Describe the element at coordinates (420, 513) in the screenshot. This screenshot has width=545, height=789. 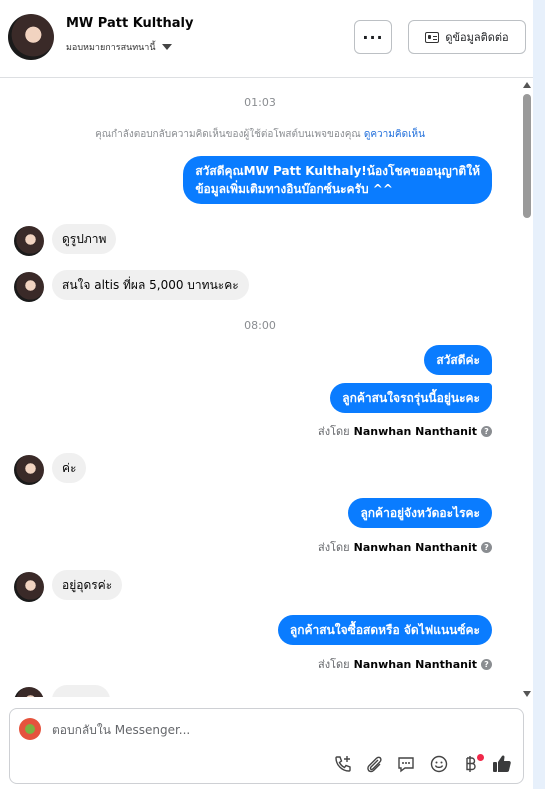
I see `outgoing-message: ลูกค้าอยู่จังหวัดอะไรคะ` at that location.